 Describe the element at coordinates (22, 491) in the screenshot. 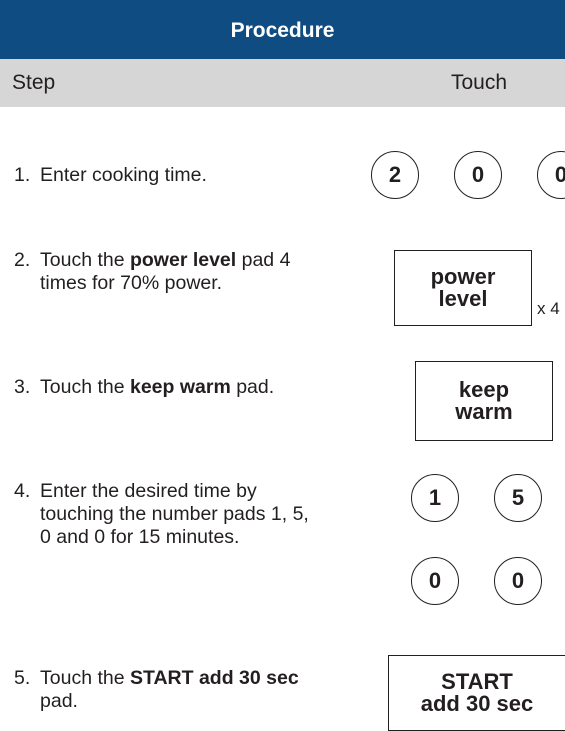

I see `step-4-number: 4.` at that location.